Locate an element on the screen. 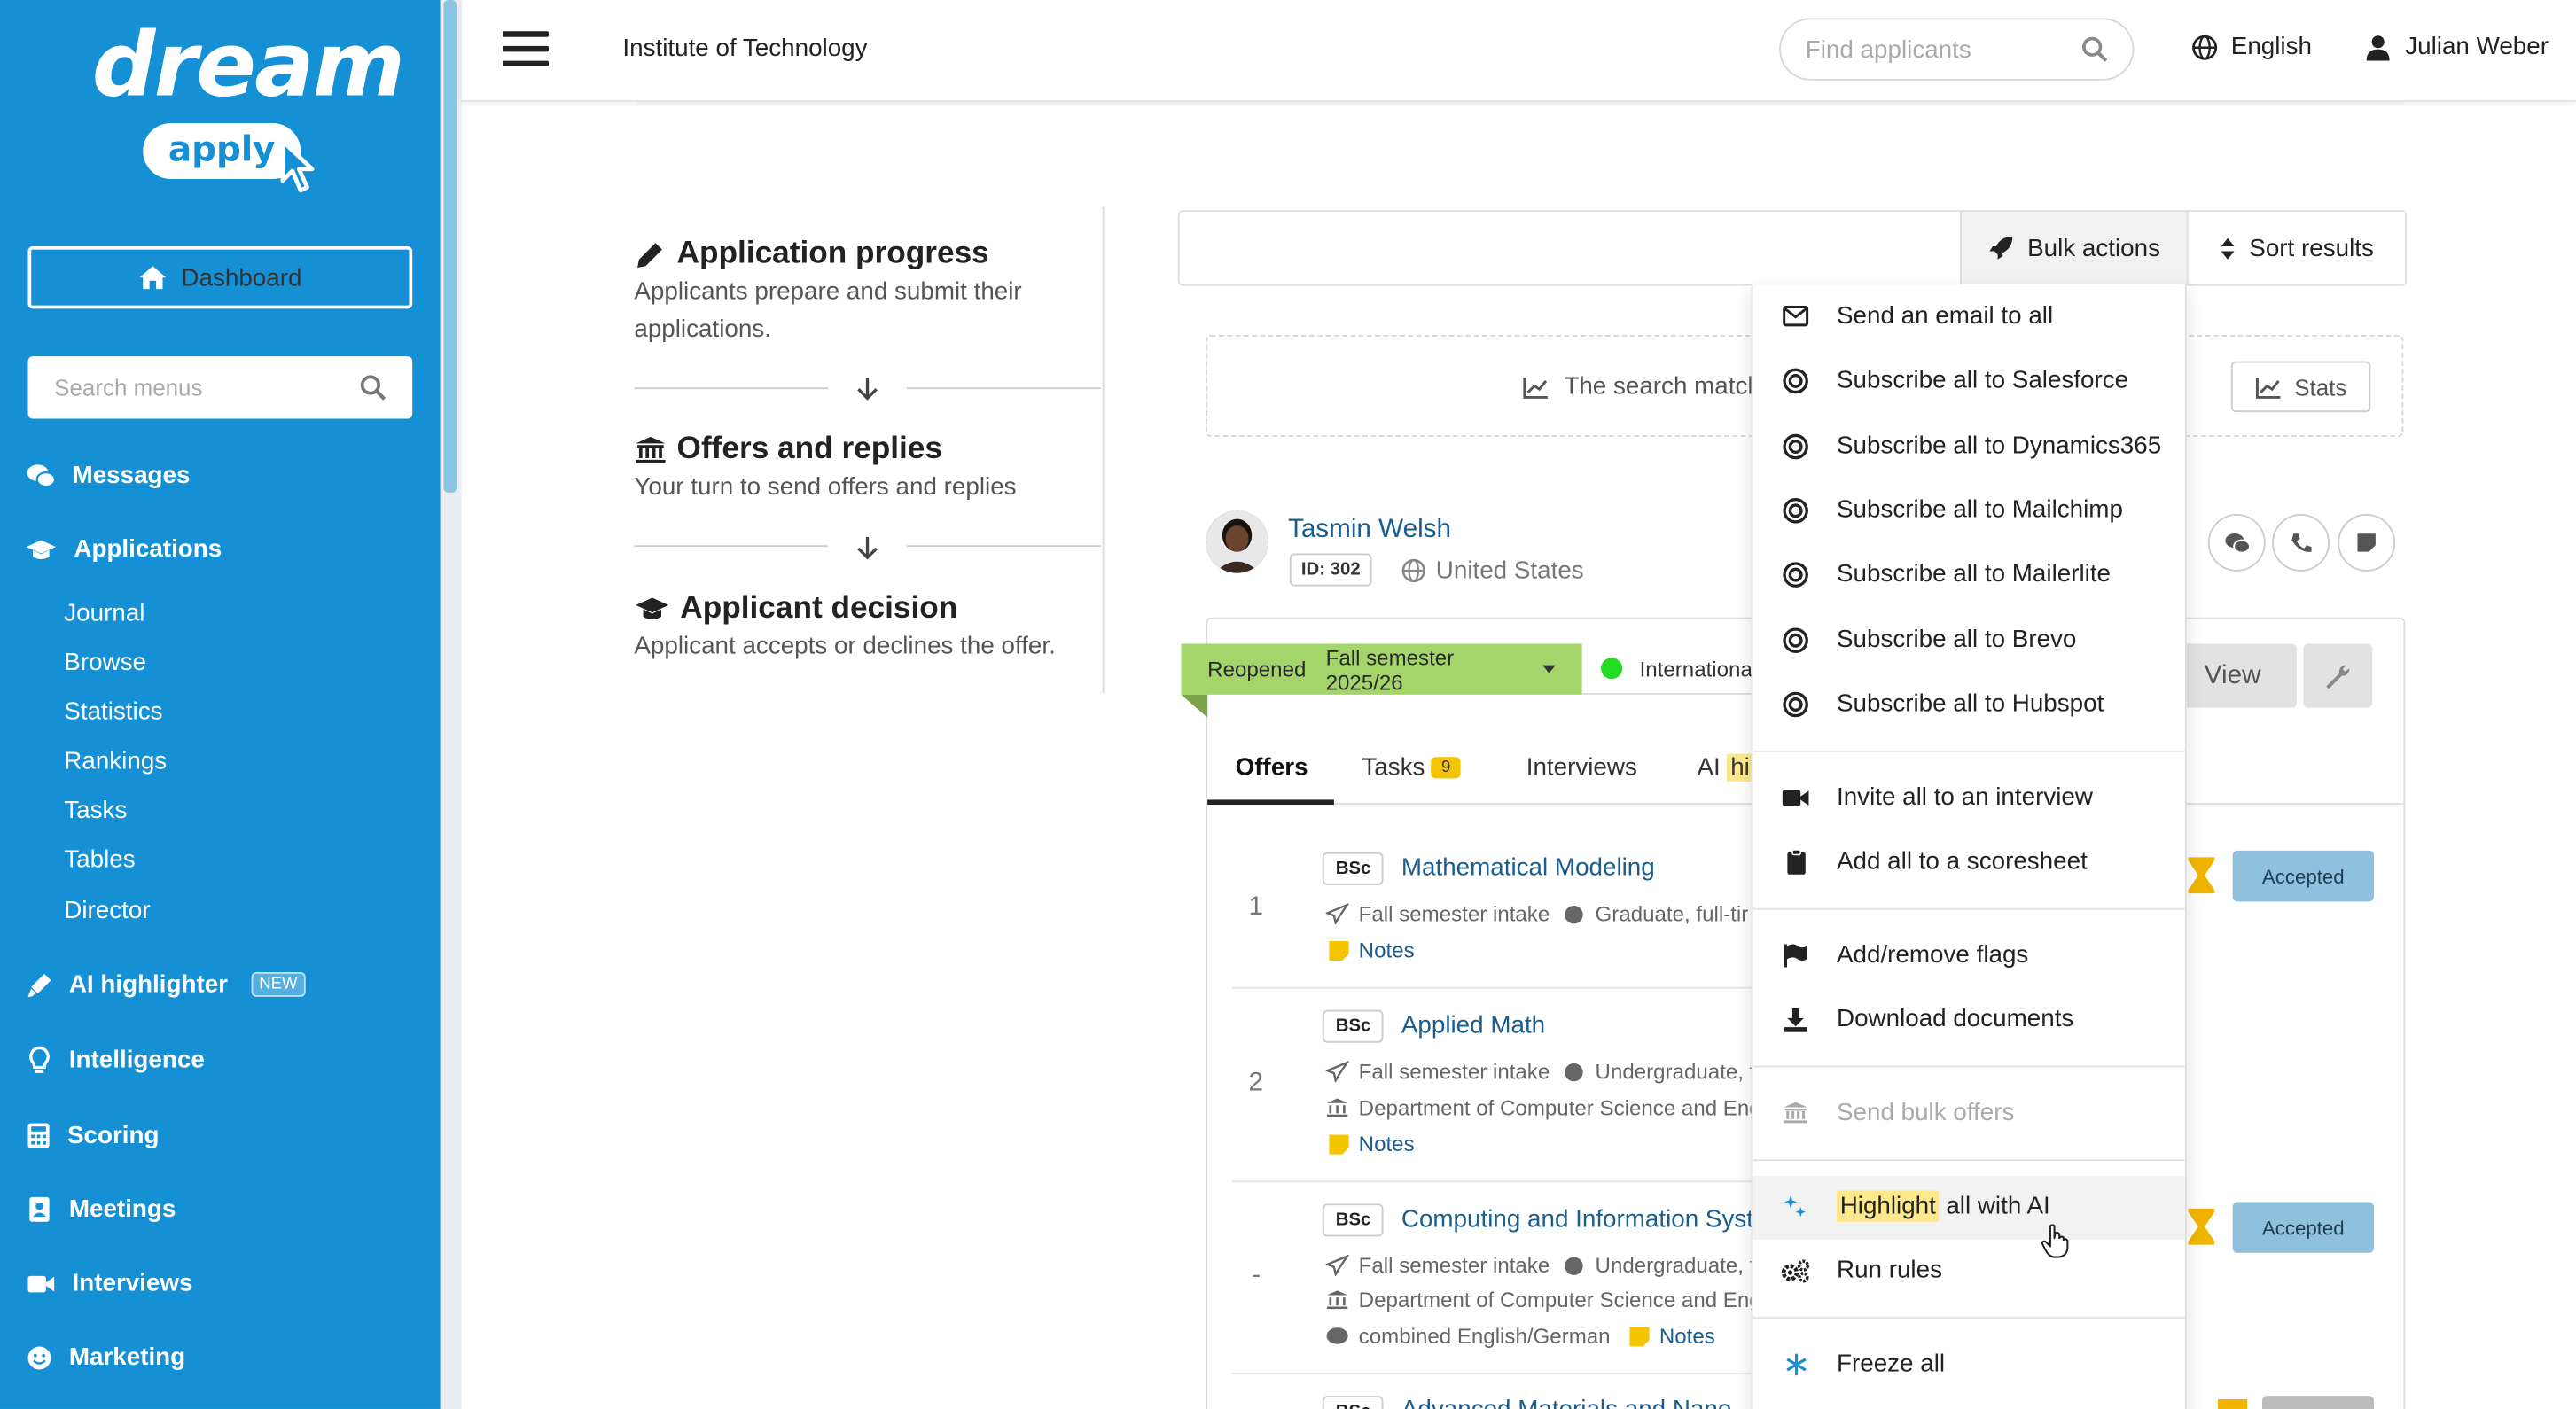 Image resolution: width=2576 pixels, height=1409 pixels. applicant-name: Tasmin Welsh is located at coordinates (1369, 530).